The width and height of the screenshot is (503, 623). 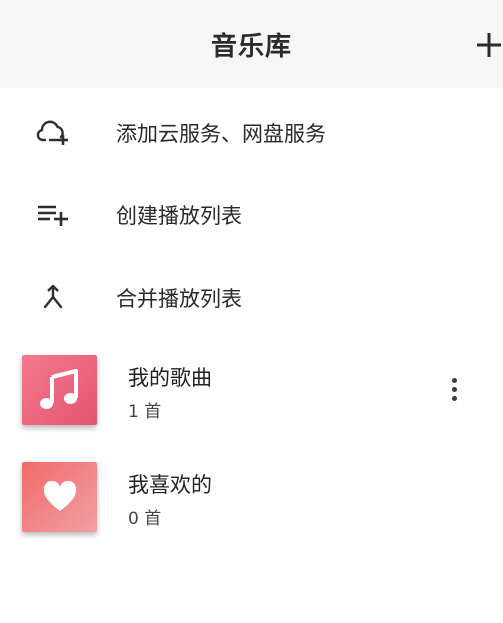 What do you see at coordinates (251, 297) in the screenshot?
I see `merge-playlist-item: 合并播放列表` at bounding box center [251, 297].